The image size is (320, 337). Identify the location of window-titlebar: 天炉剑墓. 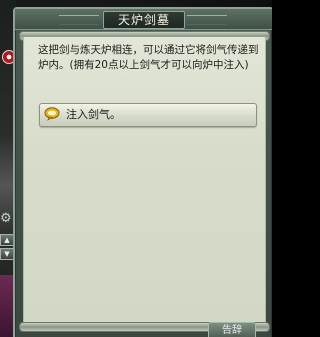
(143, 19).